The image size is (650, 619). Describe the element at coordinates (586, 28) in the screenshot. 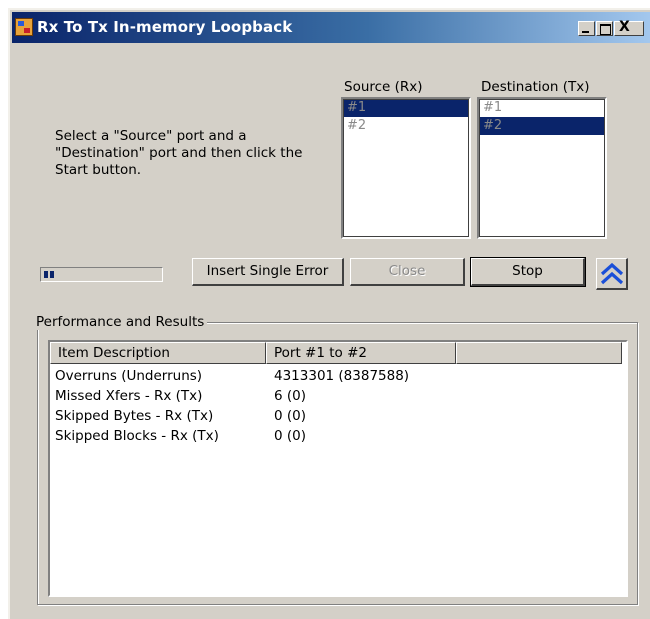

I see `minimize-button` at that location.